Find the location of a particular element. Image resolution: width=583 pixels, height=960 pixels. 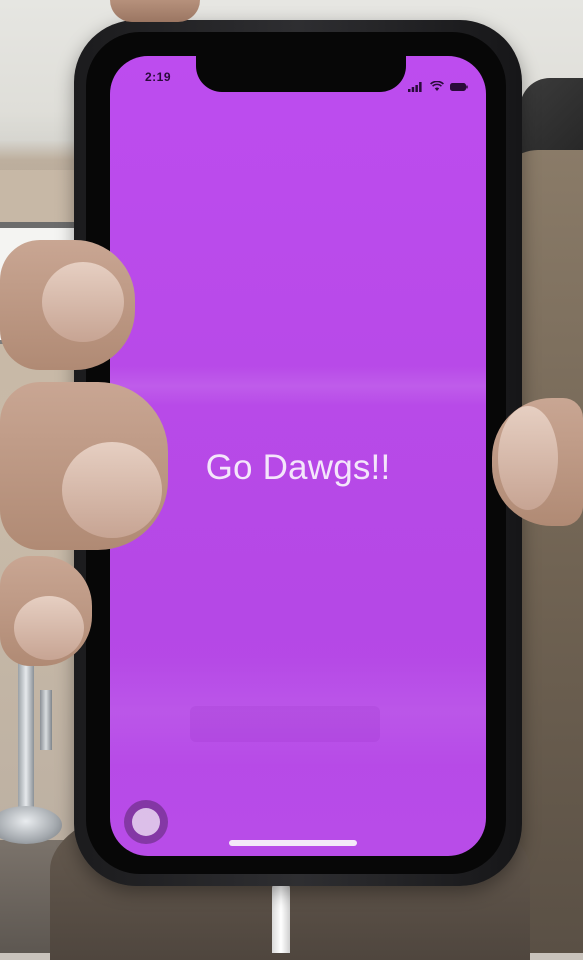

finger-top is located at coordinates (155, 11).